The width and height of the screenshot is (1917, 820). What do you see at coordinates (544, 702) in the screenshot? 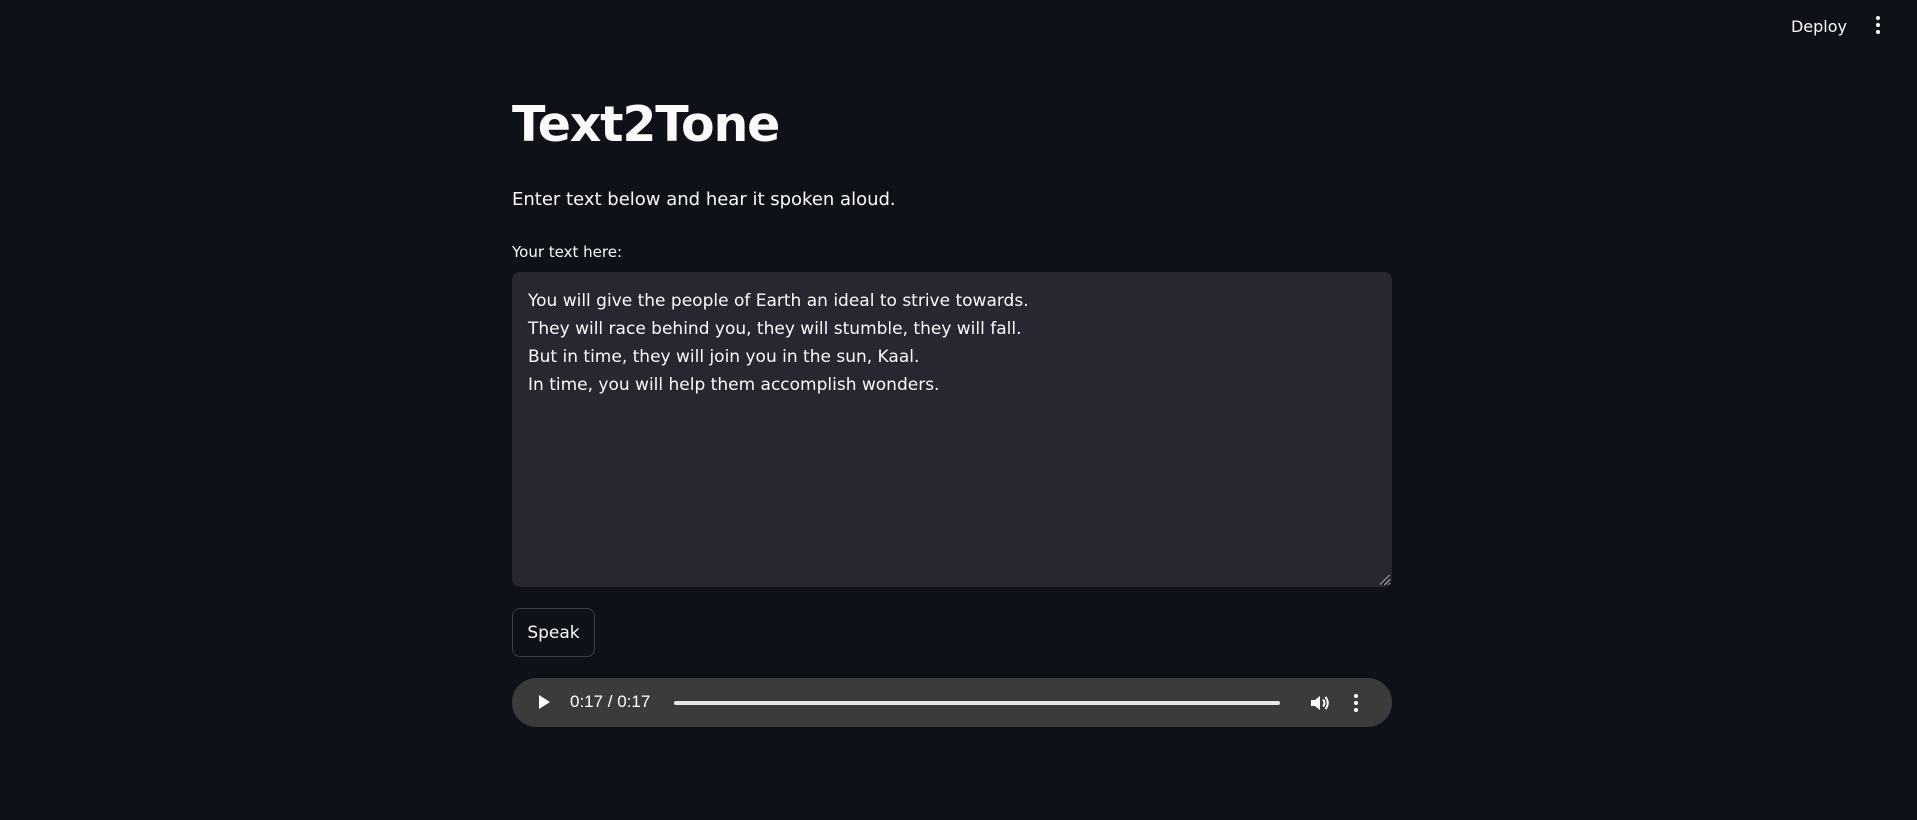
I see `play-icon` at bounding box center [544, 702].